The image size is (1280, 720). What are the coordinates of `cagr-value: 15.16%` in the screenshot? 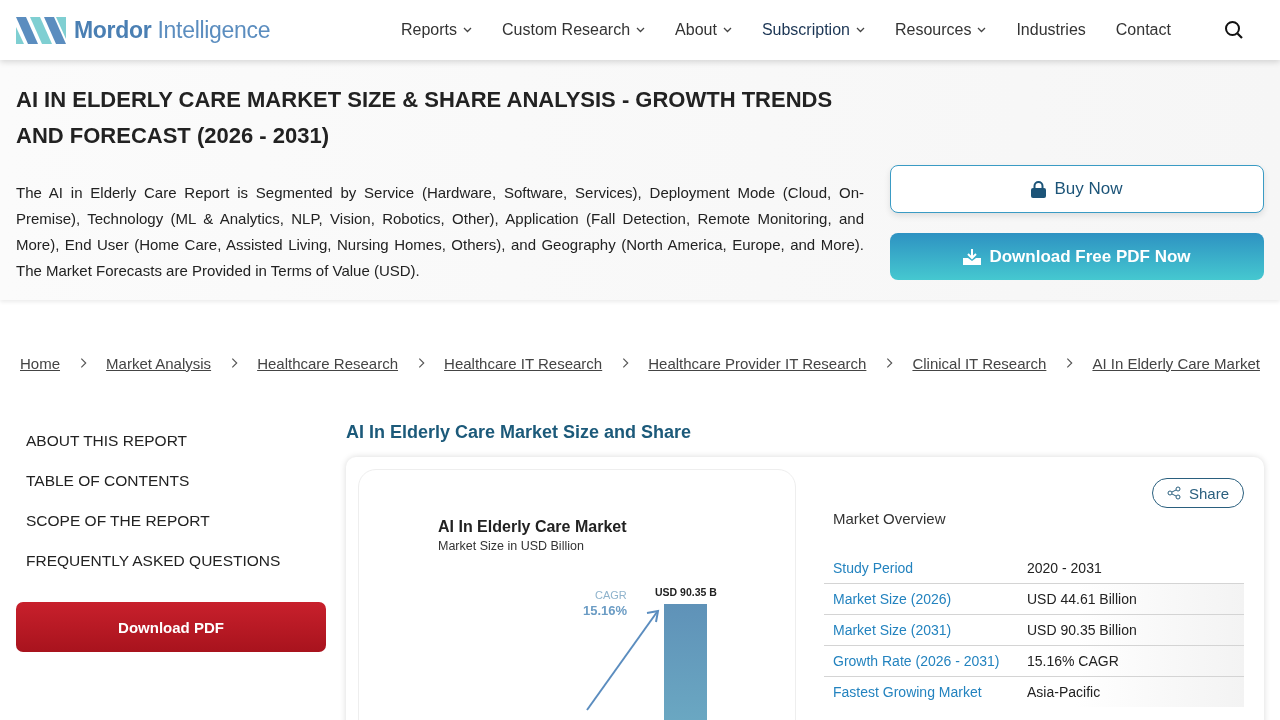 It's located at (605, 610).